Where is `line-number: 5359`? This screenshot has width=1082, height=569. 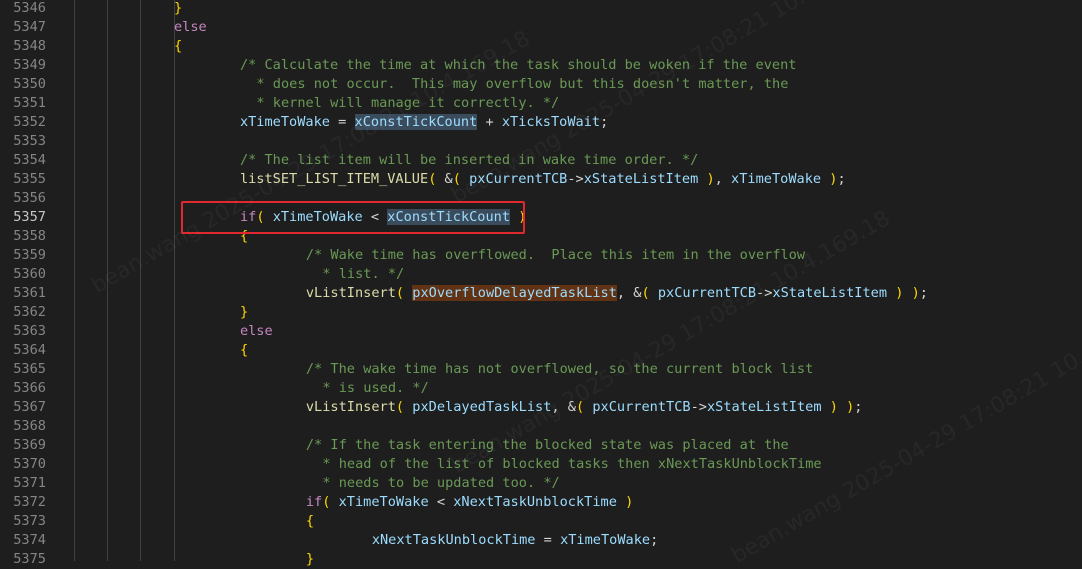
line-number: 5359 is located at coordinates (29, 255).